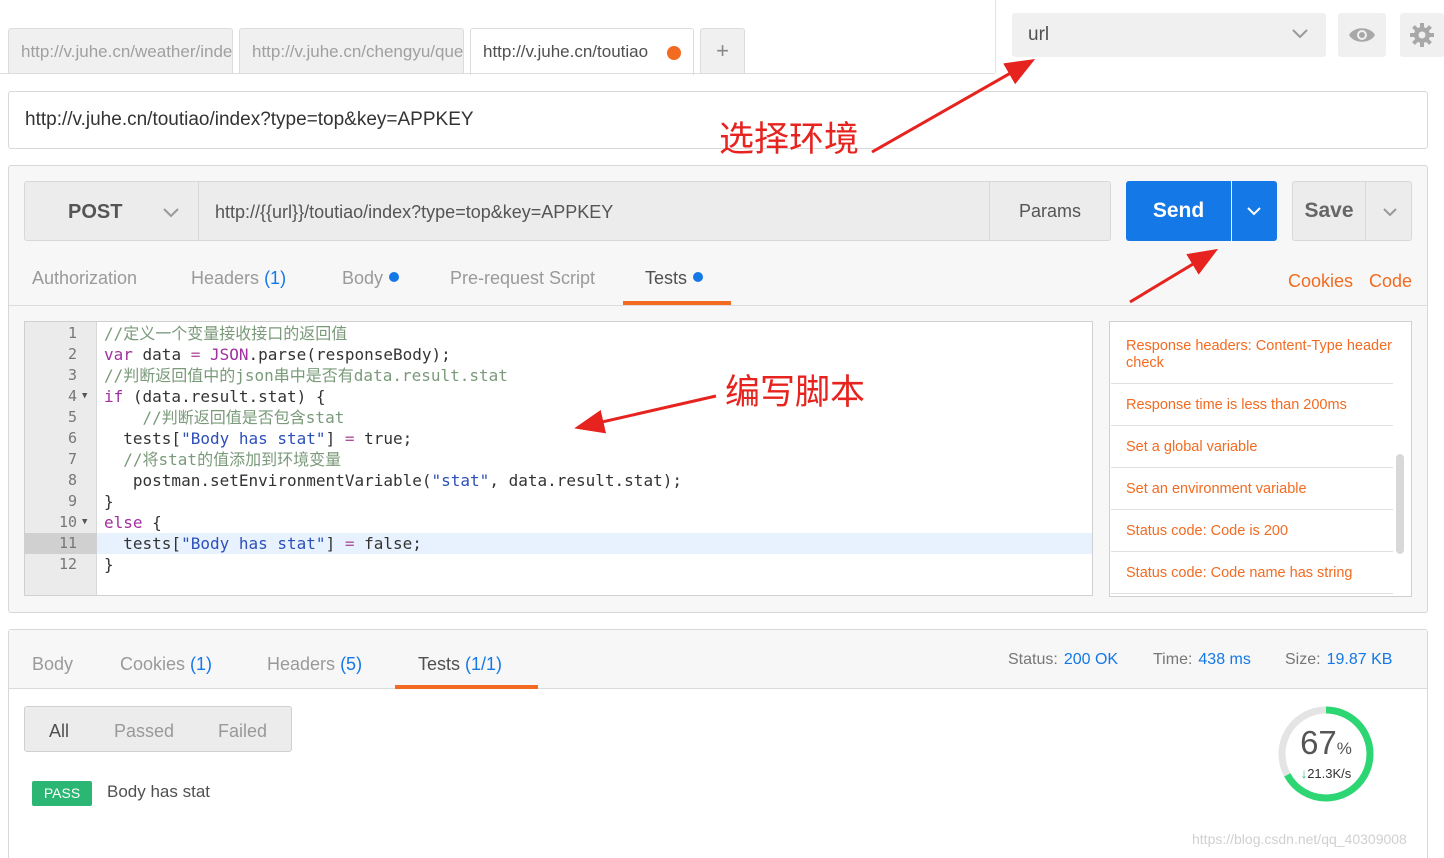 This screenshot has width=1444, height=858. I want to click on code-line-active: 11 tests["Body has stat"] = false;, so click(558, 543).